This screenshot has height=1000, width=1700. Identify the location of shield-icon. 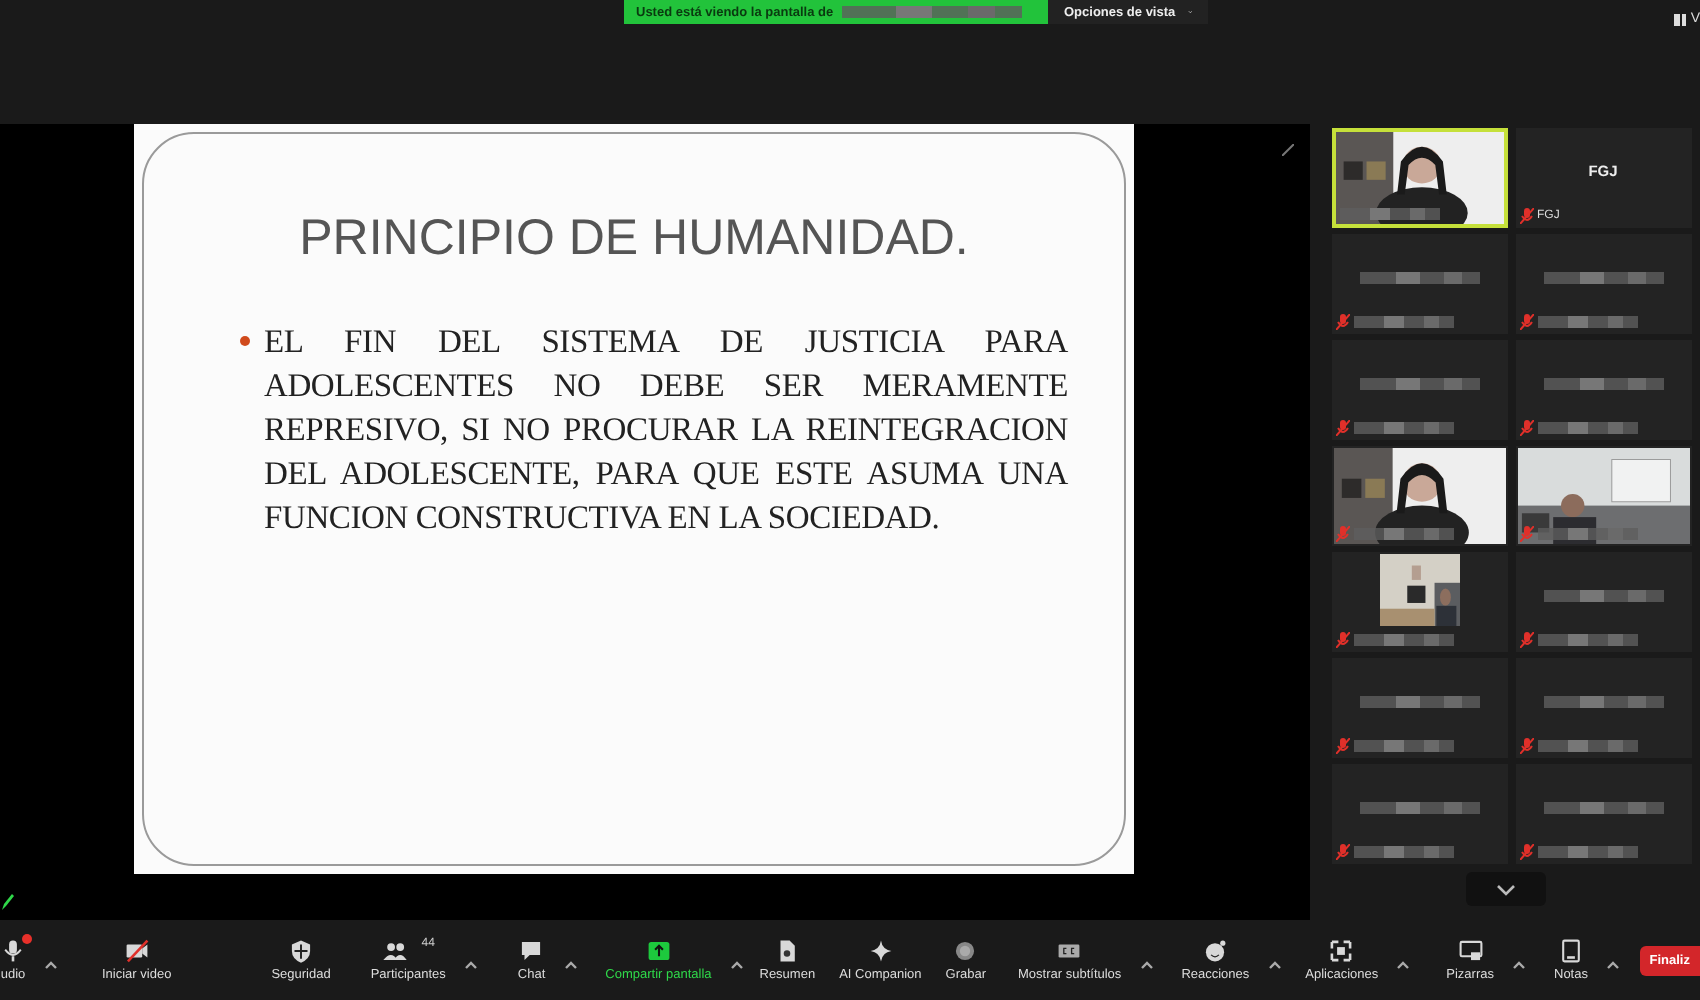
(301, 951).